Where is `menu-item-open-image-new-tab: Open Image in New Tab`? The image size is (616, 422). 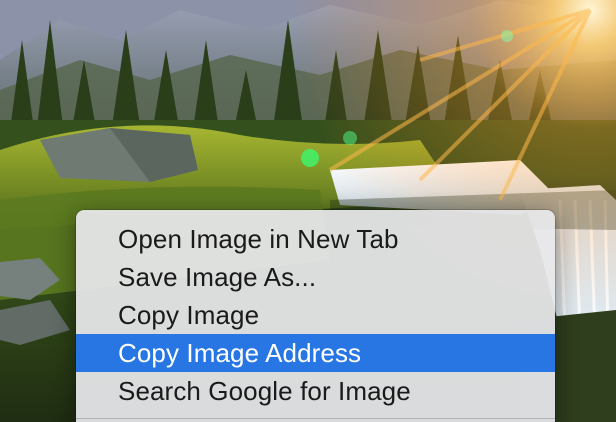 menu-item-open-image-new-tab: Open Image in New Tab is located at coordinates (315, 239).